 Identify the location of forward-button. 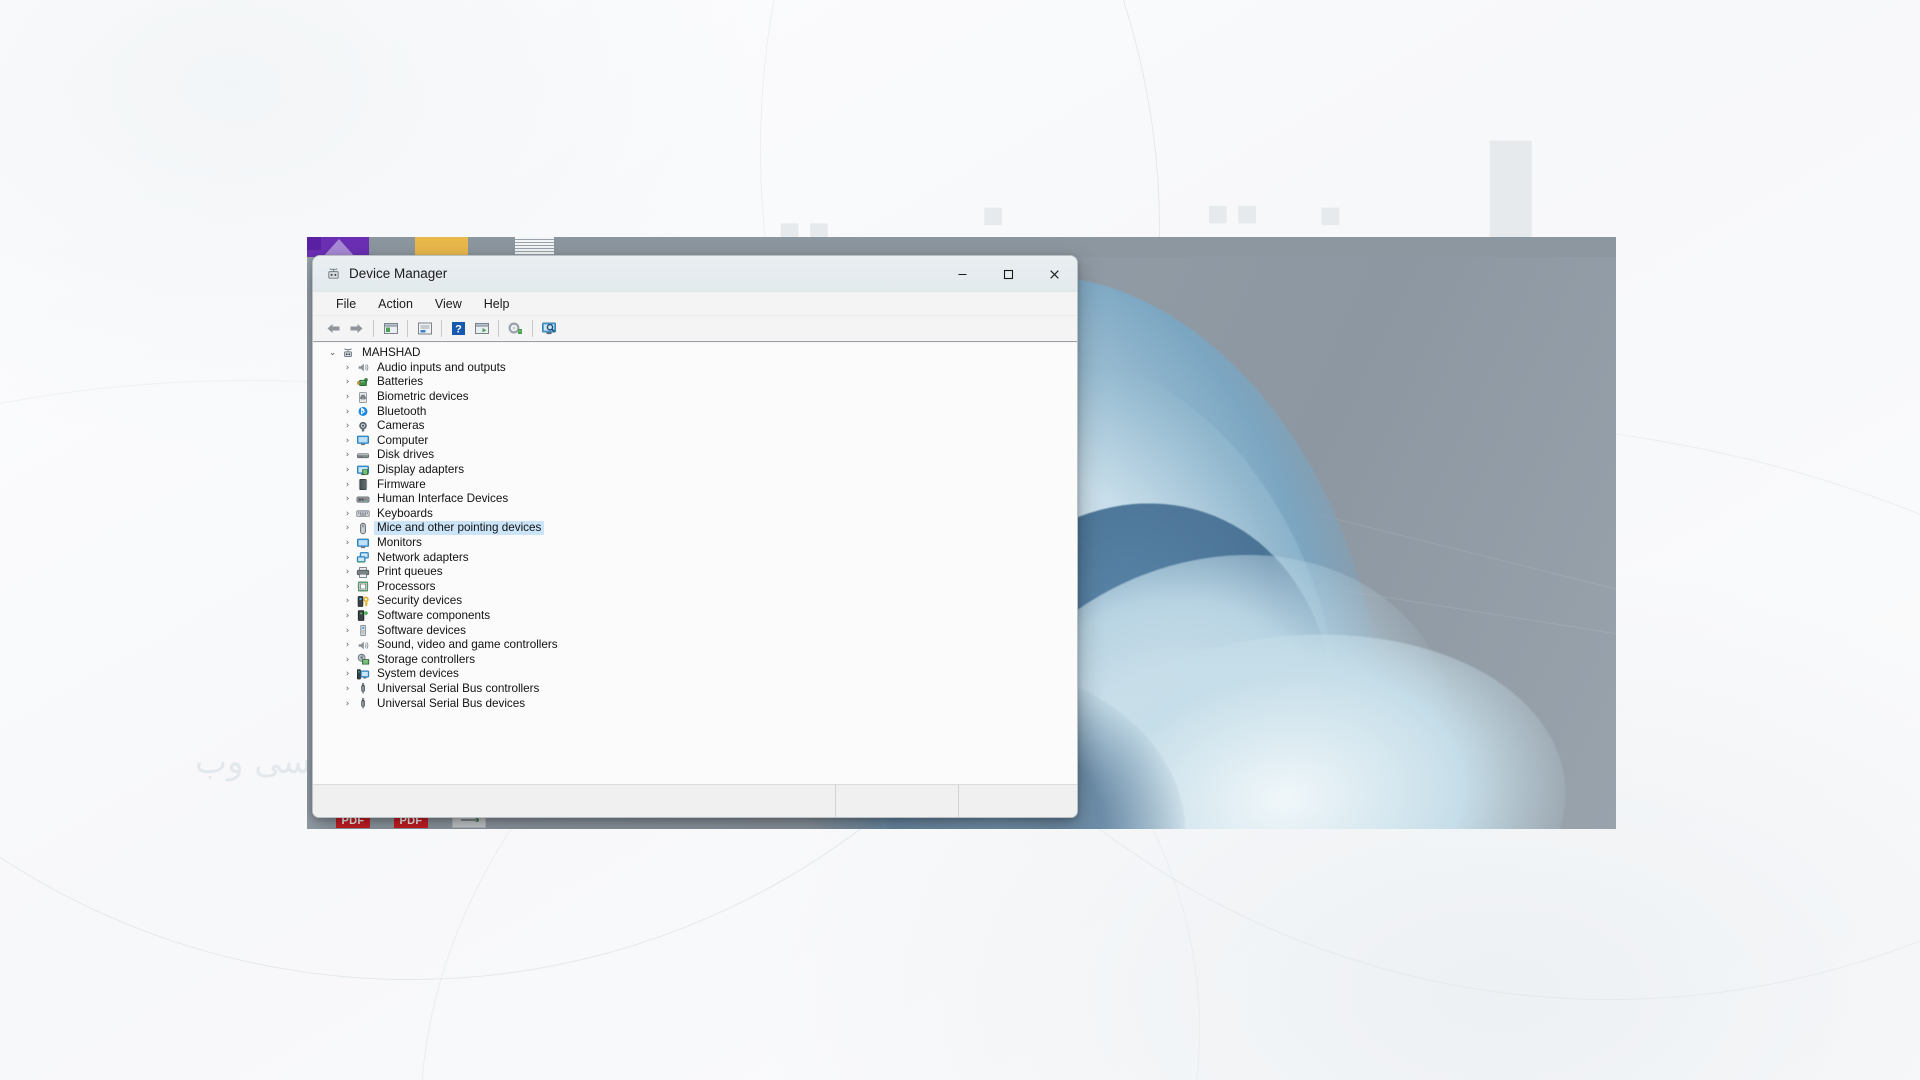
(356, 329).